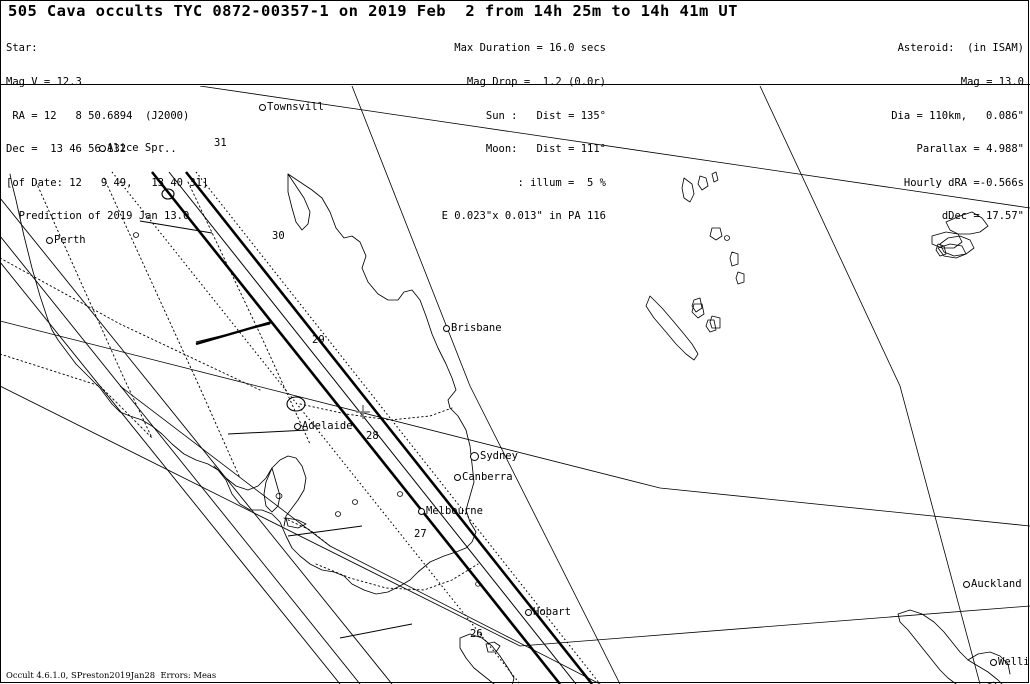 This screenshot has width=1030, height=684. I want to click on time-tick-label-30: 30, so click(278, 236).